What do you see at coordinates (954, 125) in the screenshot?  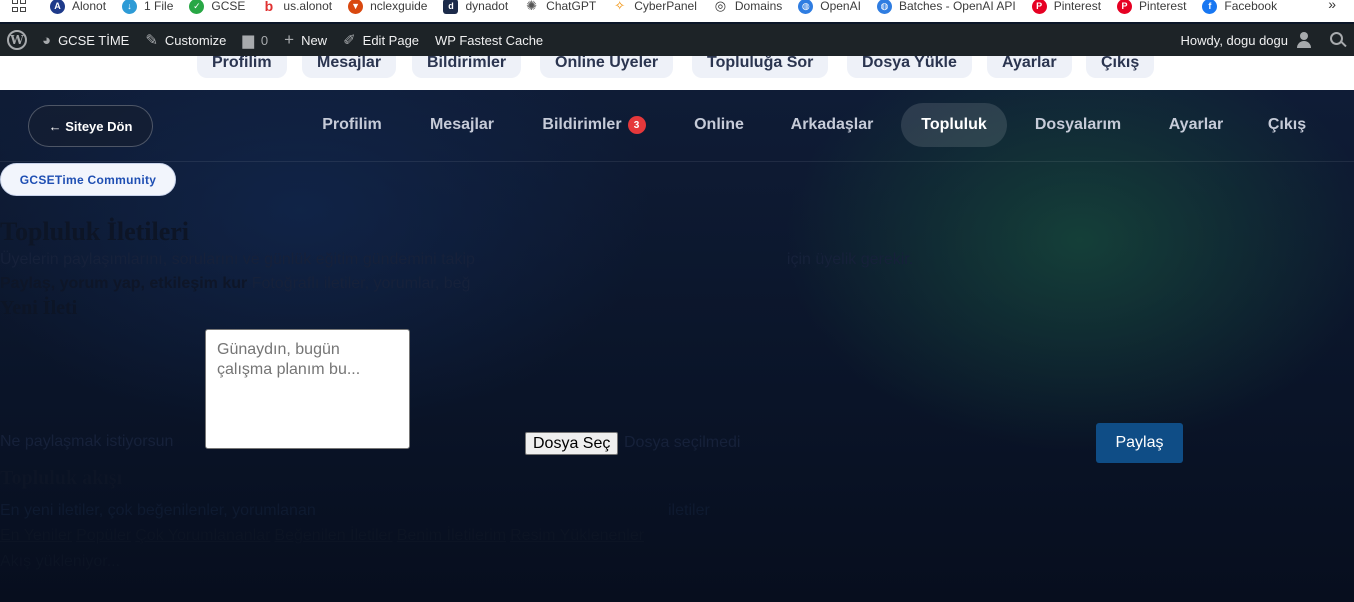 I see `nav-topluluk: Topluluk` at bounding box center [954, 125].